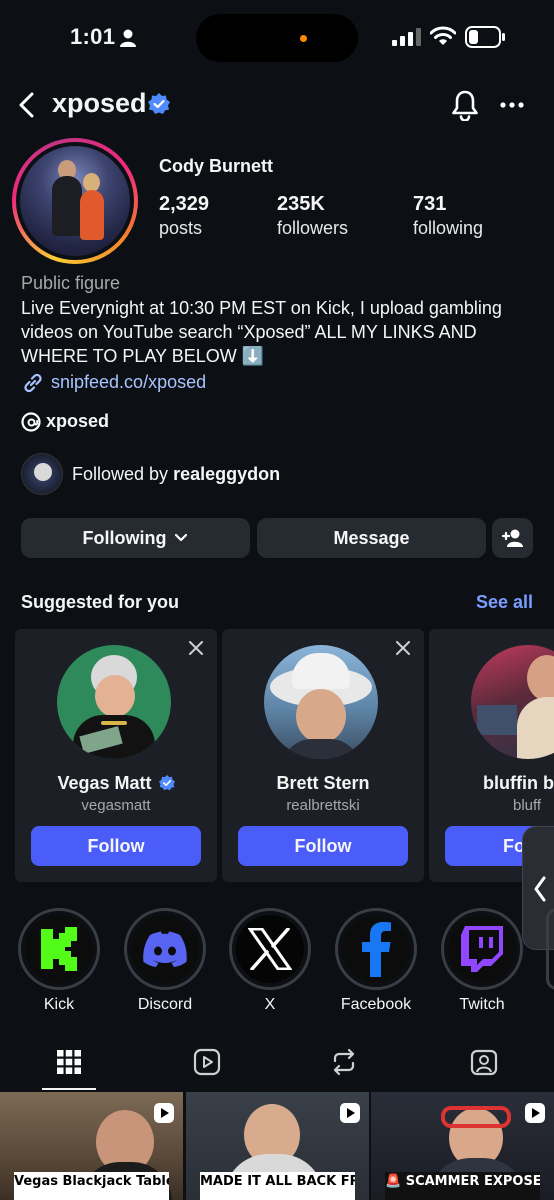  I want to click on x-icon, so click(270, 949).